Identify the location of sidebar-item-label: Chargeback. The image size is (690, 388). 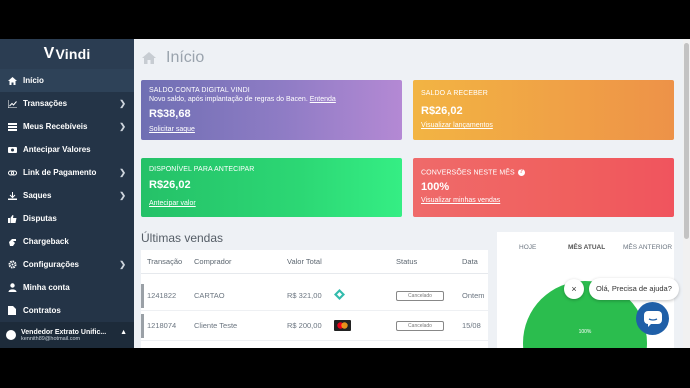
(46, 241).